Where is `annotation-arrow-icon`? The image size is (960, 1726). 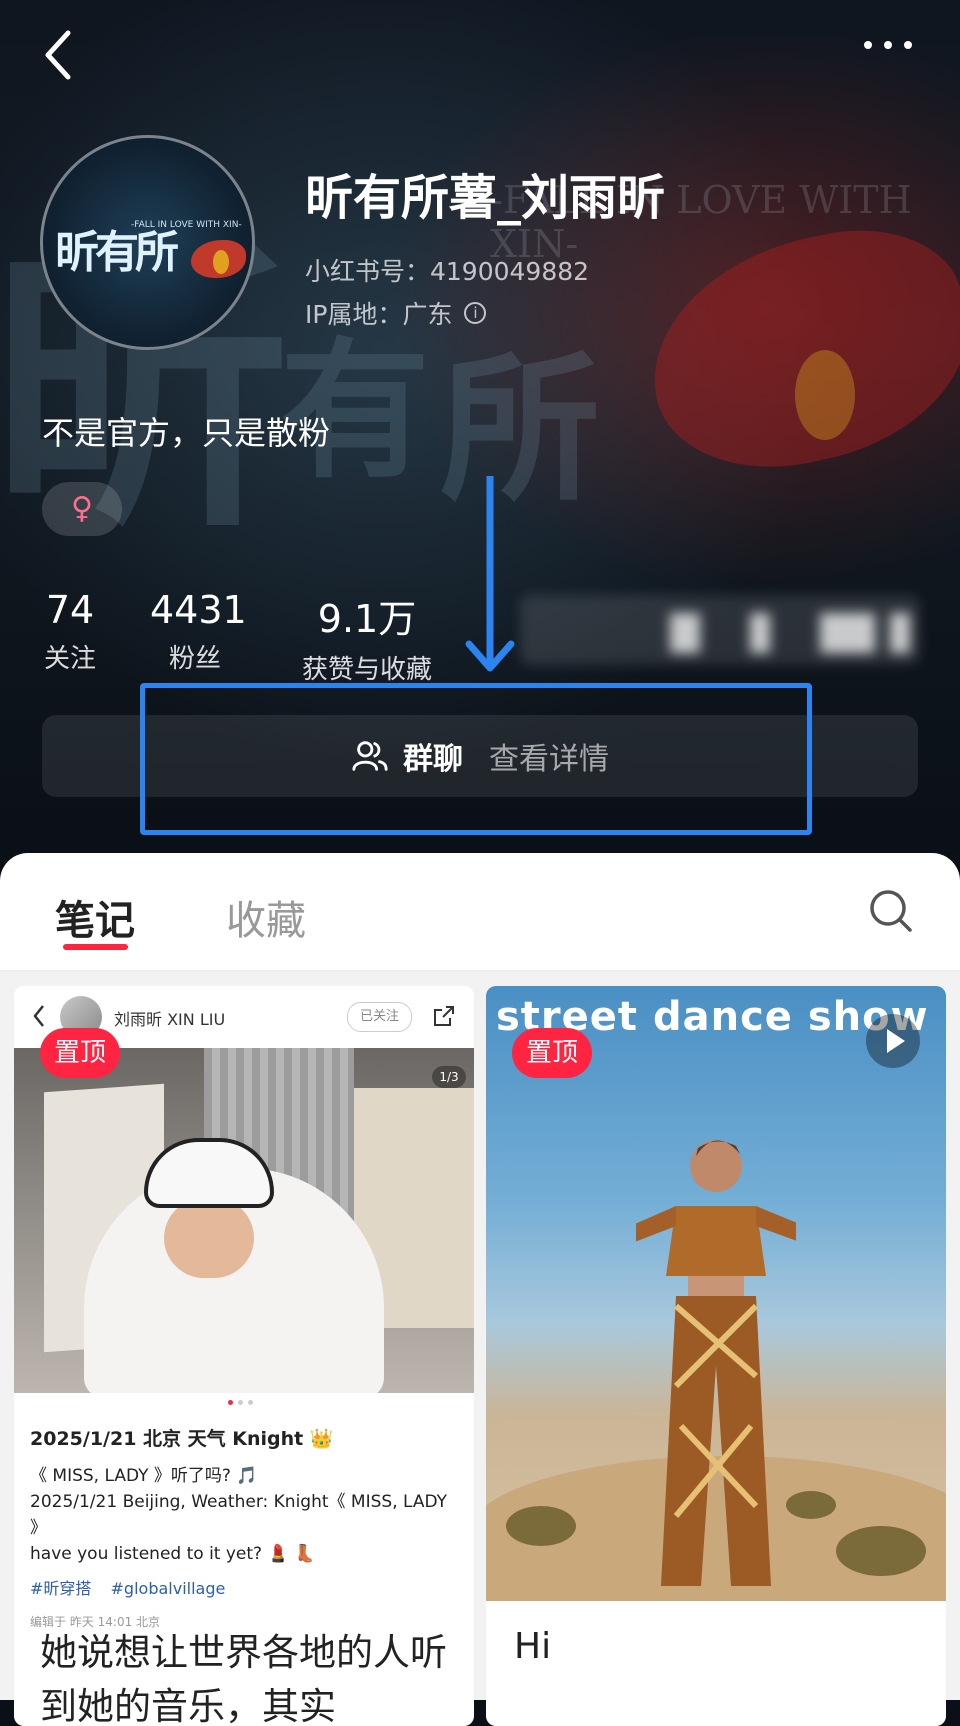
annotation-arrow-icon is located at coordinates (490, 574).